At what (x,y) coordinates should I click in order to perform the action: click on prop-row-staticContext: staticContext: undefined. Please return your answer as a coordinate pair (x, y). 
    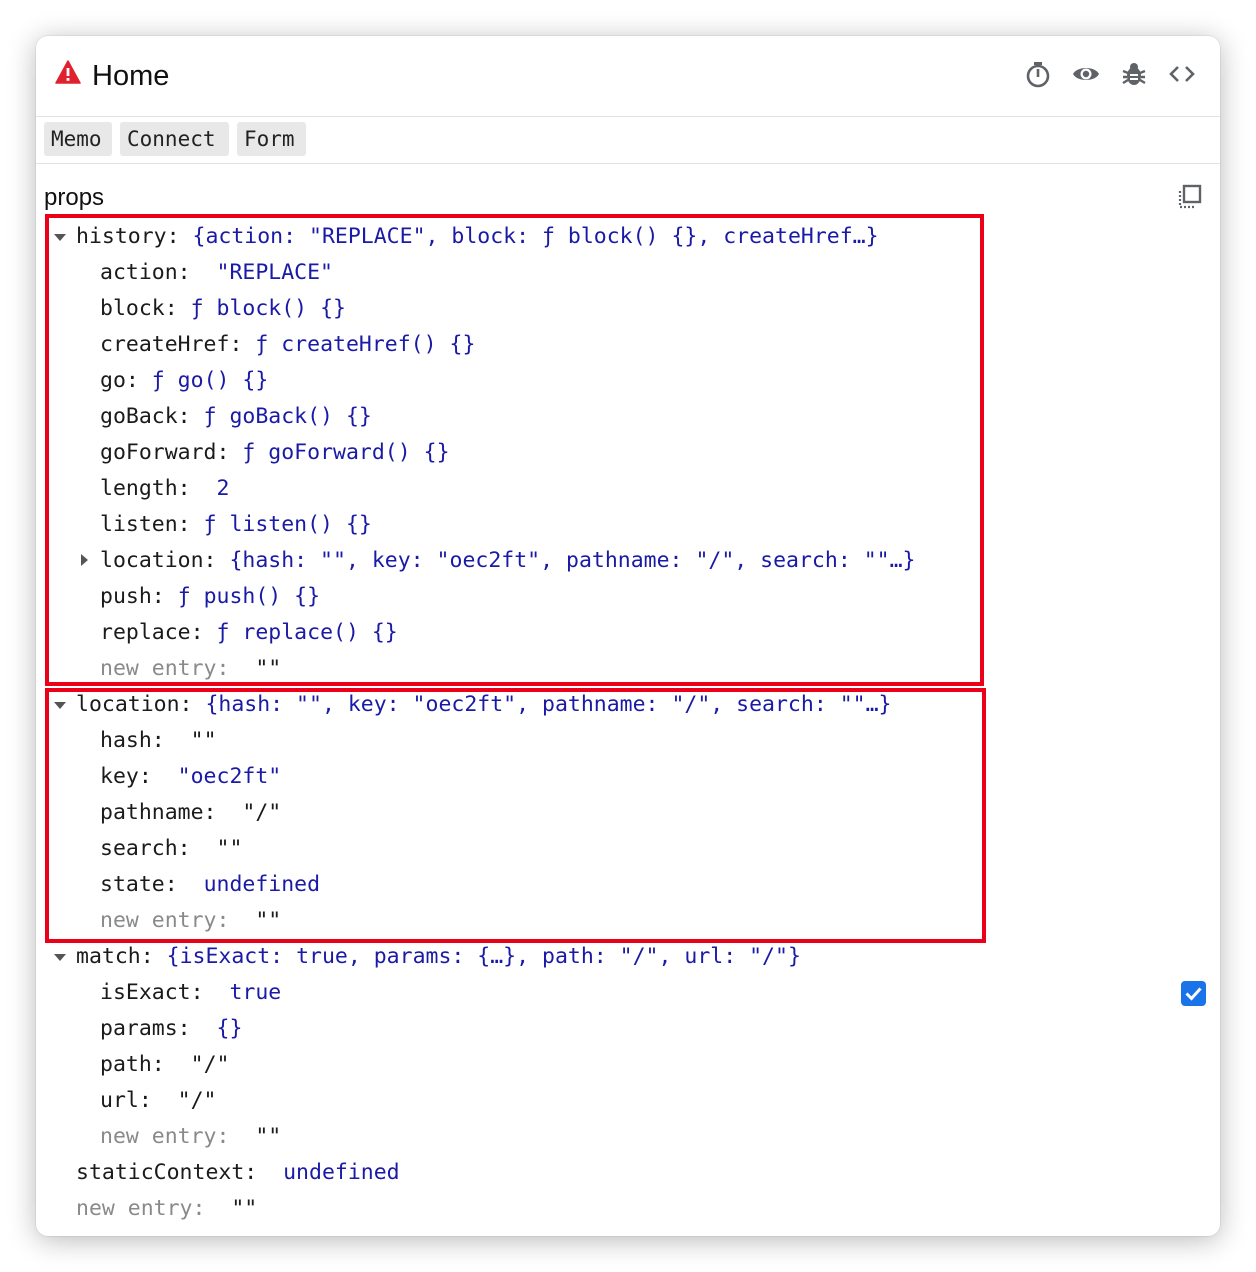
    Looking at the image, I should click on (238, 1173).